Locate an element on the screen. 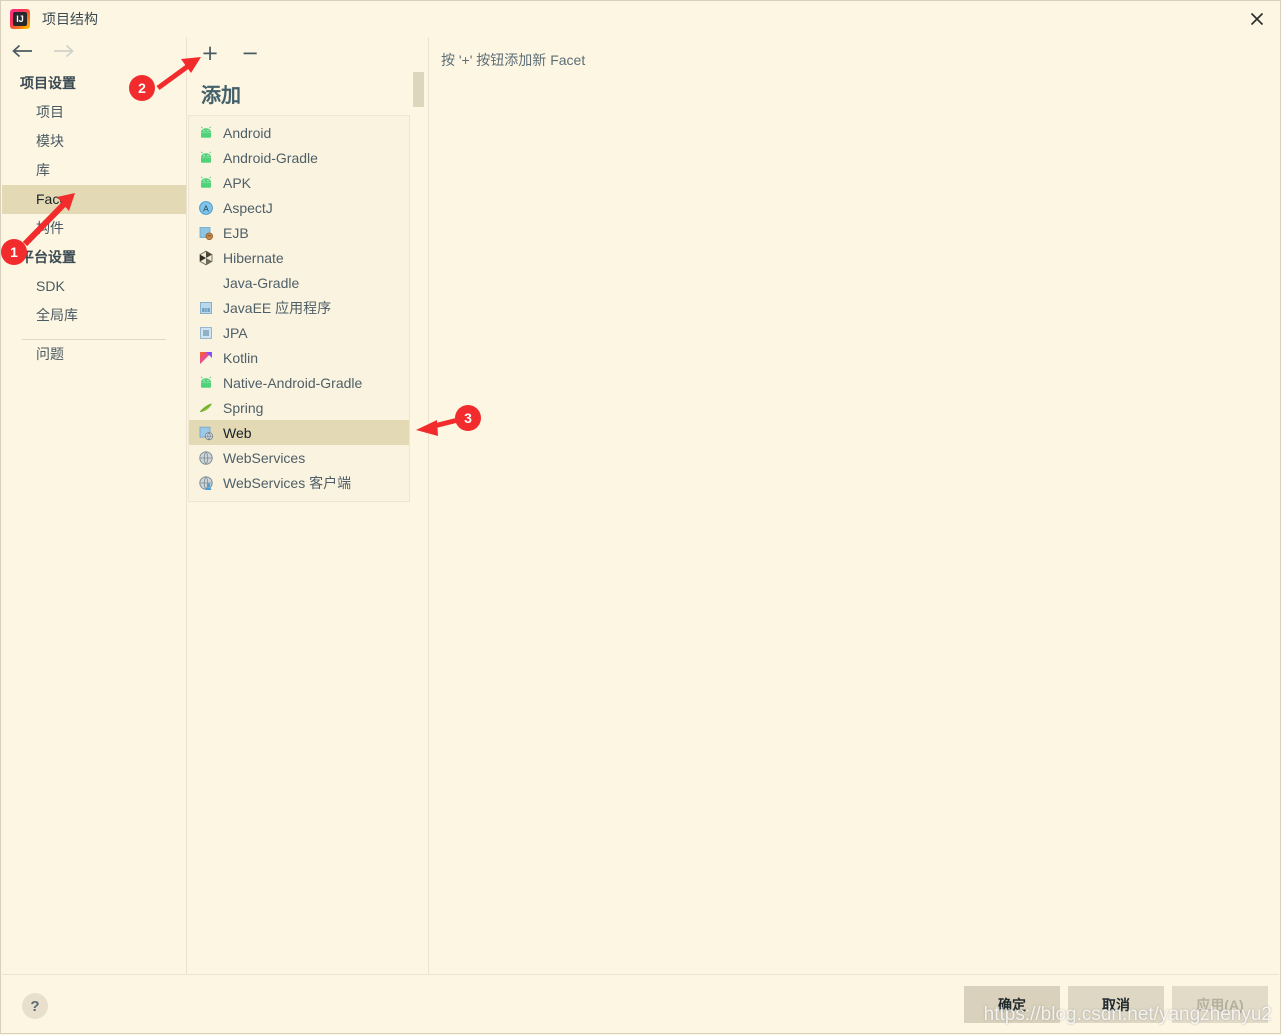  list-item-webservices: WebServices is located at coordinates (299, 457).